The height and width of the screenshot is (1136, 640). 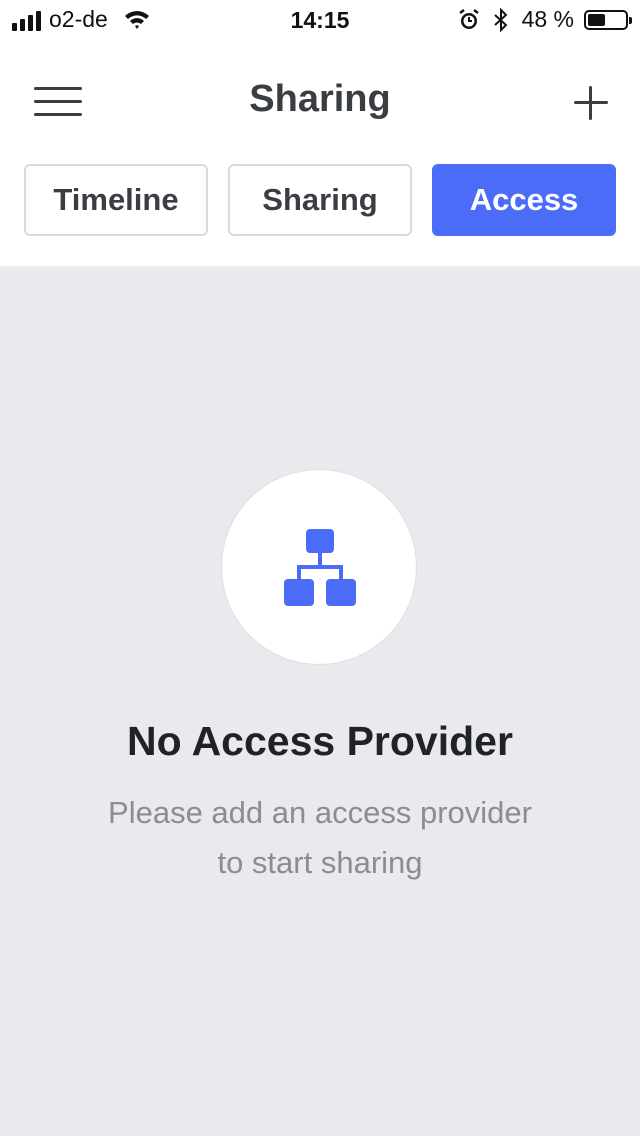 I want to click on tab-access: Access, so click(x=524, y=200).